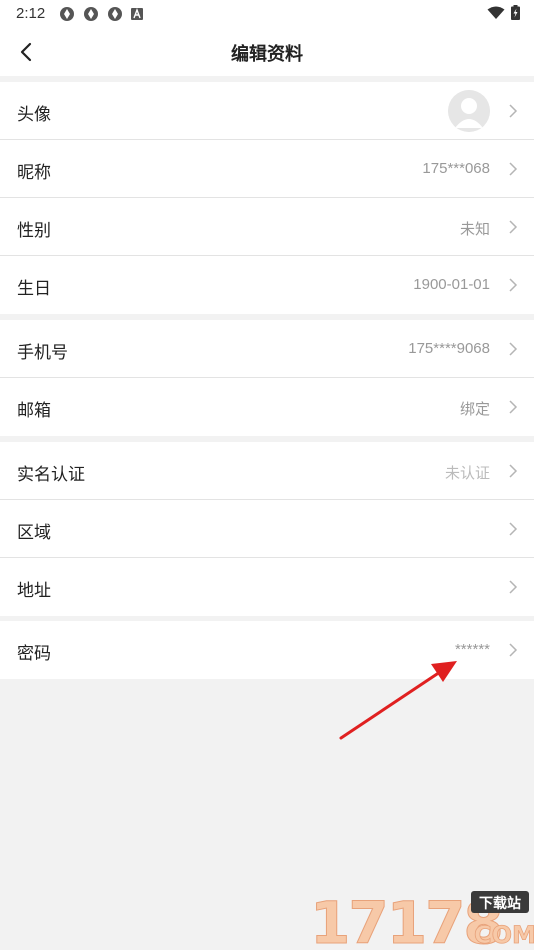 The image size is (534, 950). What do you see at coordinates (504, 935) in the screenshot?
I see `svg-text: COM` at bounding box center [504, 935].